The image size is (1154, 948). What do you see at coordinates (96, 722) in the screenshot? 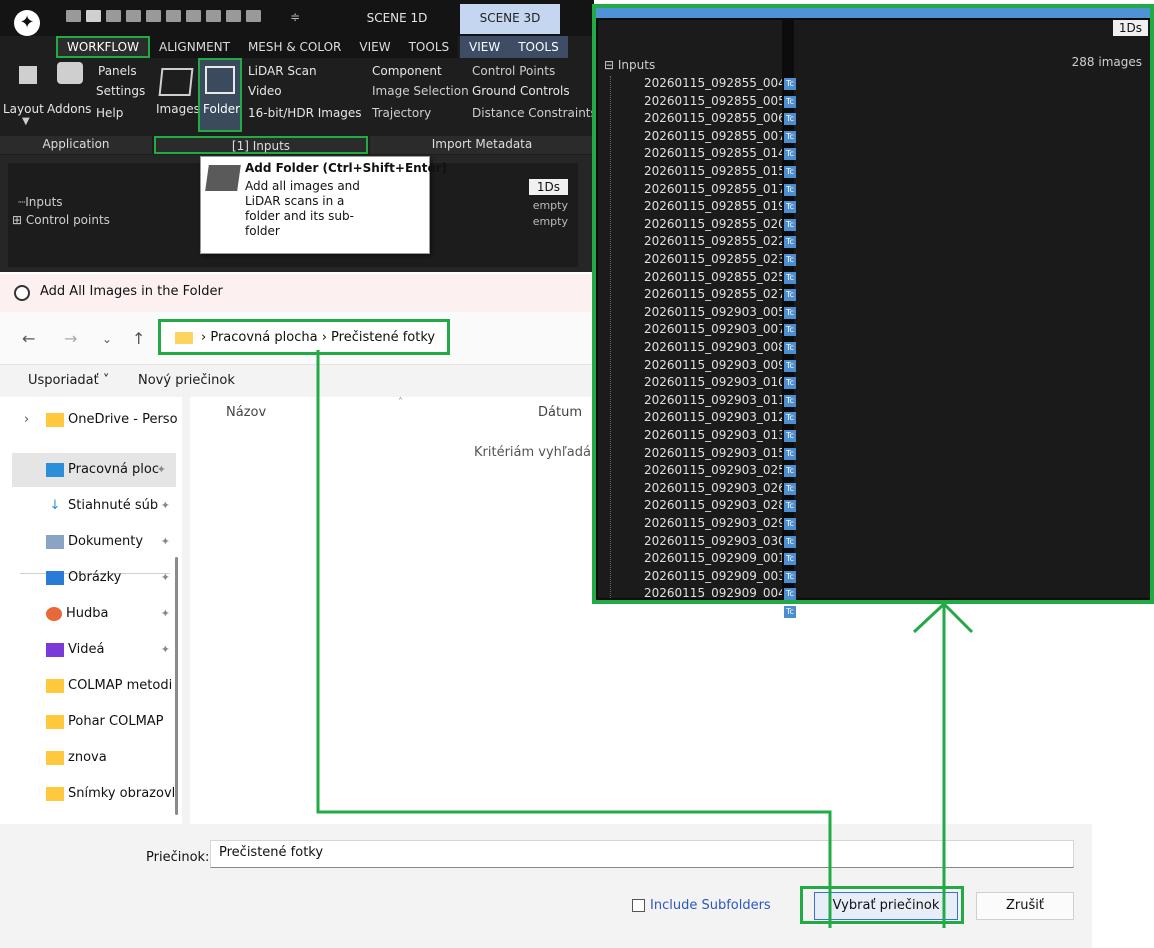
I see `nav-item-folder: Pohar COLMAP` at bounding box center [96, 722].